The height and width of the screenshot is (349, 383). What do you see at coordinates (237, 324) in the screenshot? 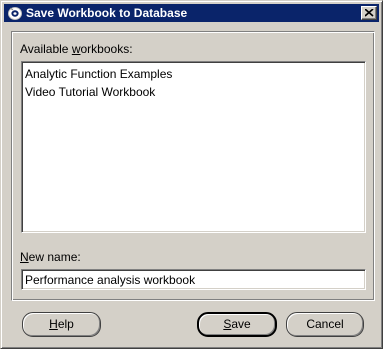
I see `save-button: Save` at bounding box center [237, 324].